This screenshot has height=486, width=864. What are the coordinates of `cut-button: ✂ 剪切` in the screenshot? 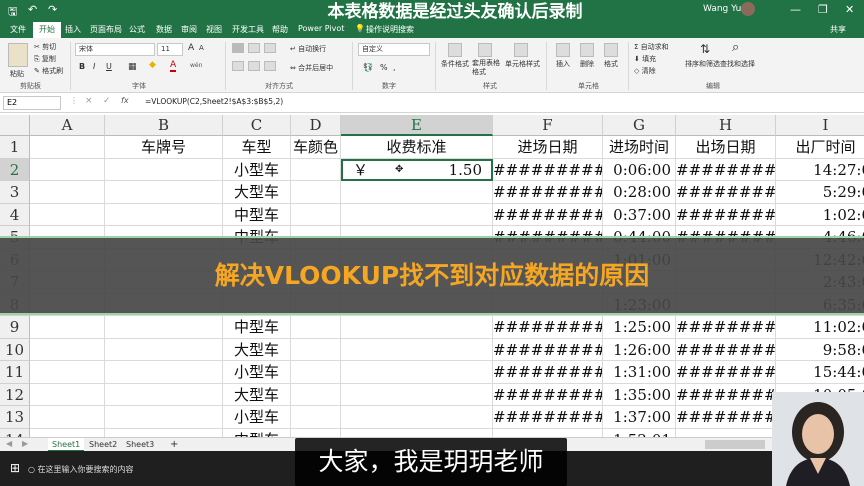 It's located at (45, 47).